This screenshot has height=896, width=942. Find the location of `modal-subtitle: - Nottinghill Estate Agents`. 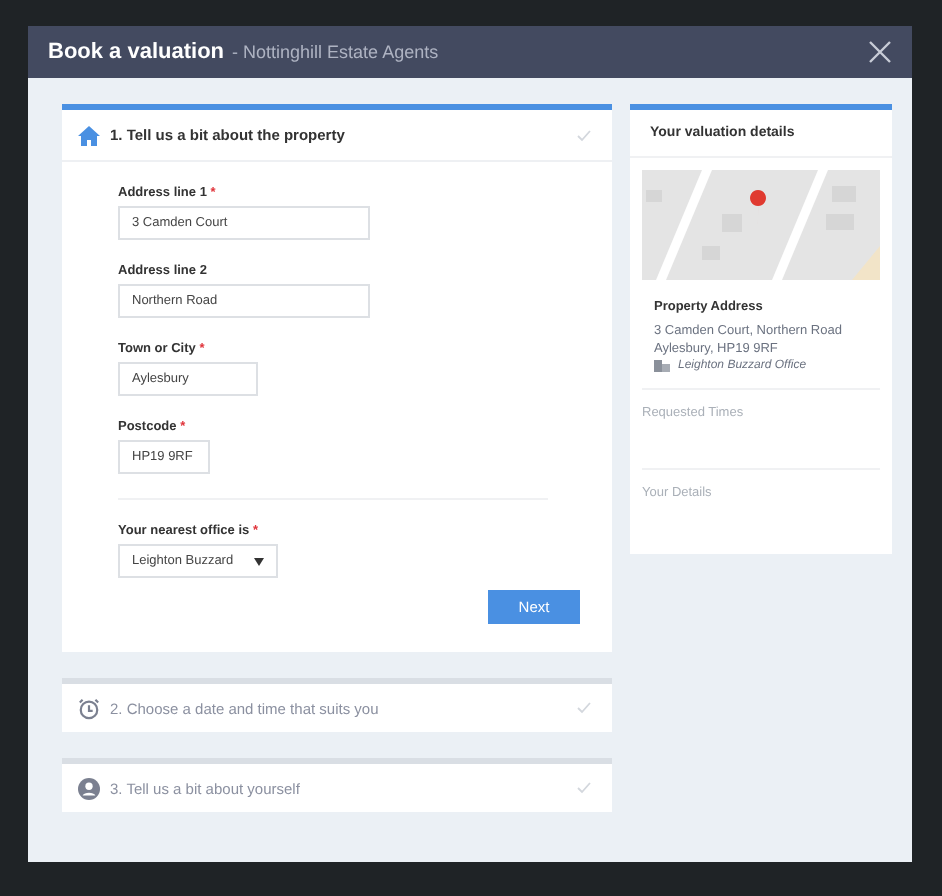

modal-subtitle: - Nottinghill Estate Agents is located at coordinates (335, 52).